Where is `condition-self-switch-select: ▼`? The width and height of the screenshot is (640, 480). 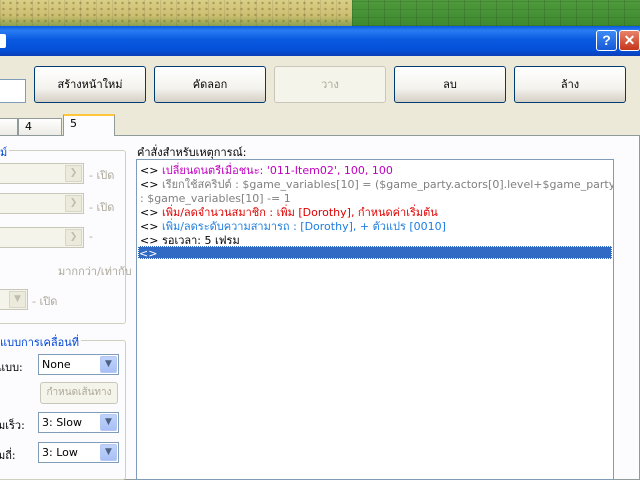 condition-self-switch-select: ▼ is located at coordinates (14, 299).